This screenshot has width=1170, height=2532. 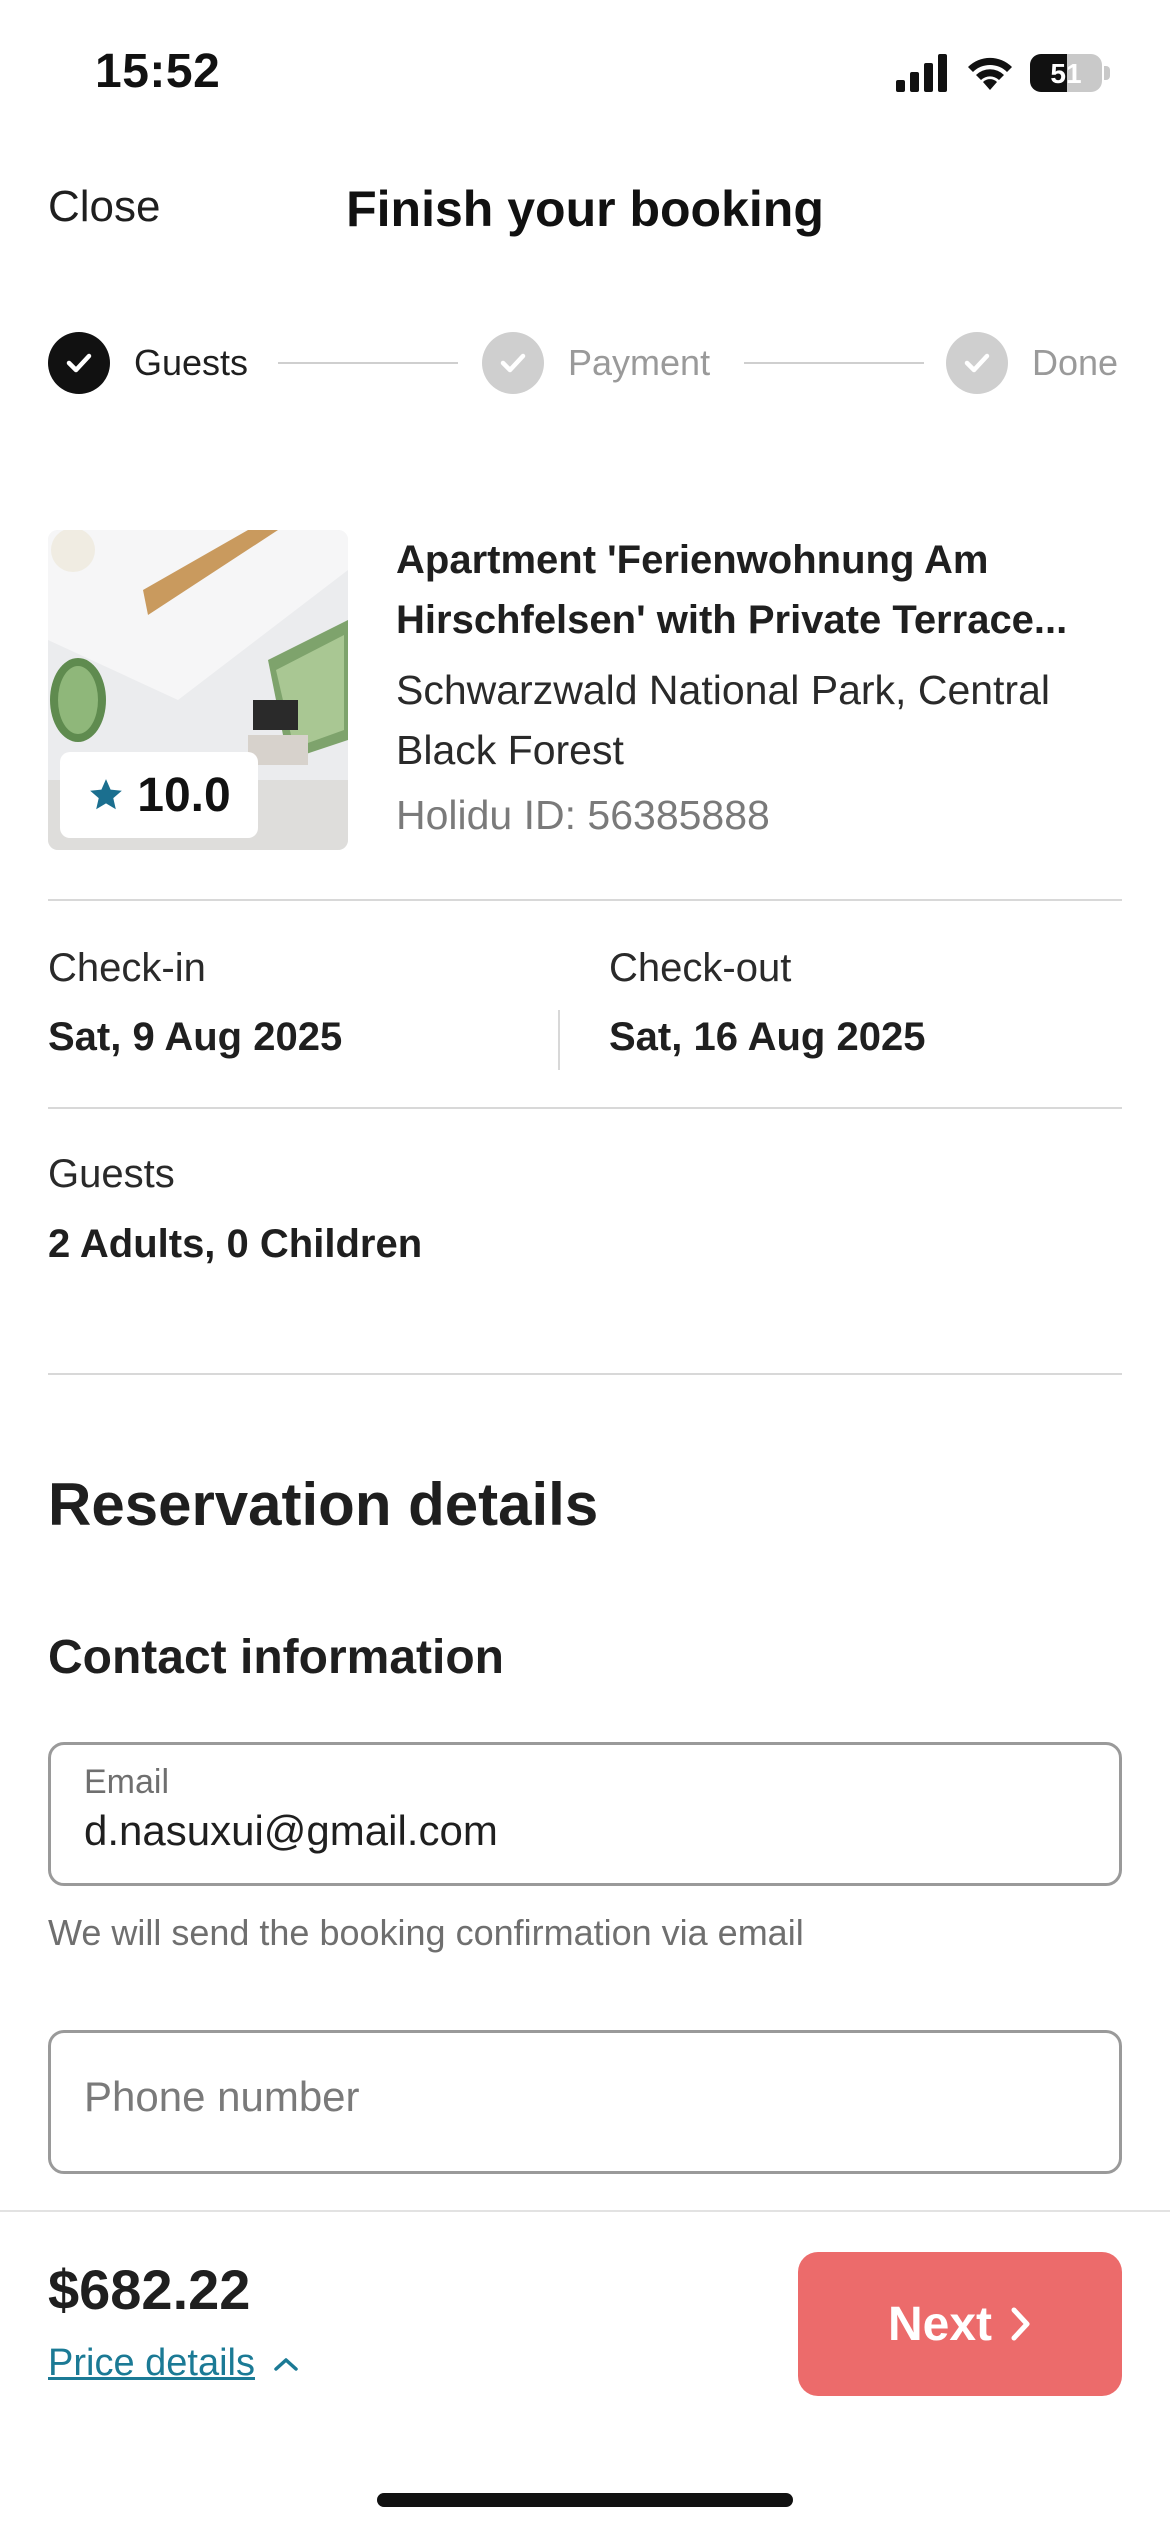 What do you see at coordinates (191, 362) in the screenshot?
I see `step-label: Guests` at bounding box center [191, 362].